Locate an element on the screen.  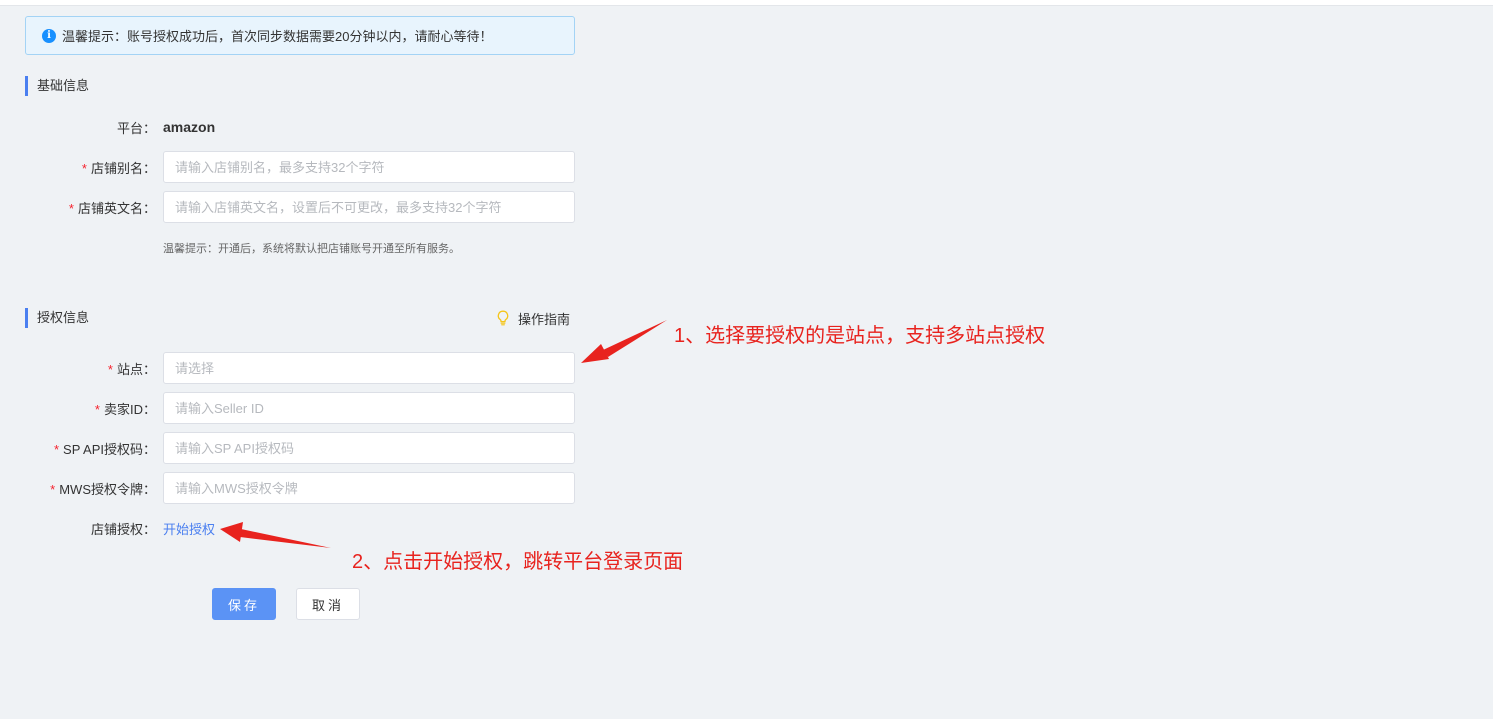
save-button: 保存 is located at coordinates (244, 604).